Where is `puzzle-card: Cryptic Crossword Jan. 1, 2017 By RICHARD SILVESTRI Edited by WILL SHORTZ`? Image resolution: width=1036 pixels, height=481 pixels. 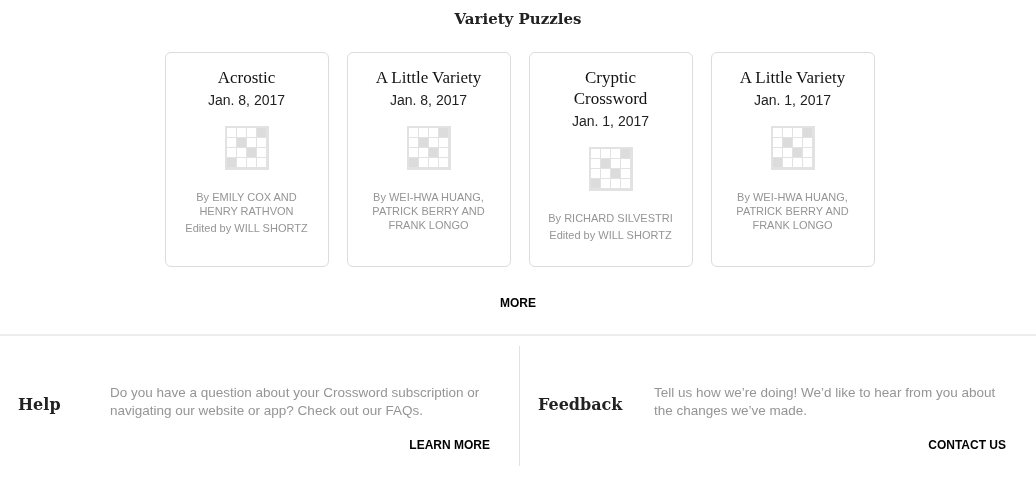
puzzle-card: Cryptic Crossword Jan. 1, 2017 By RICHARD SILVESTRI Edited by WILL SHORTZ is located at coordinates (610, 159).